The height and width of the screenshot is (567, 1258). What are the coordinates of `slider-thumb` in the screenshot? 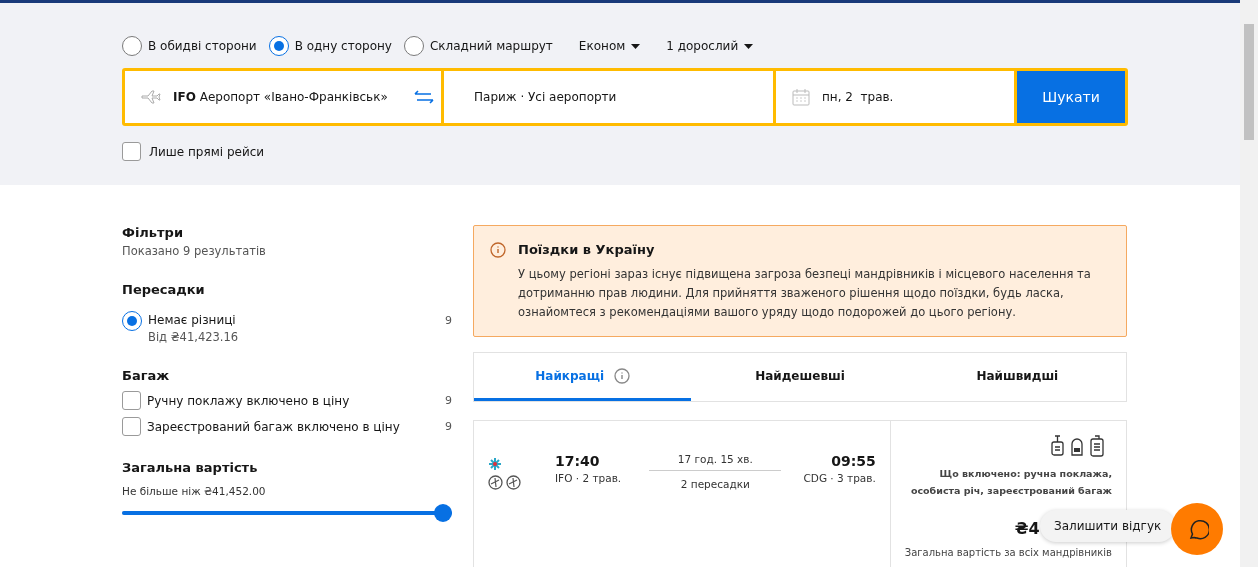 It's located at (443, 513).